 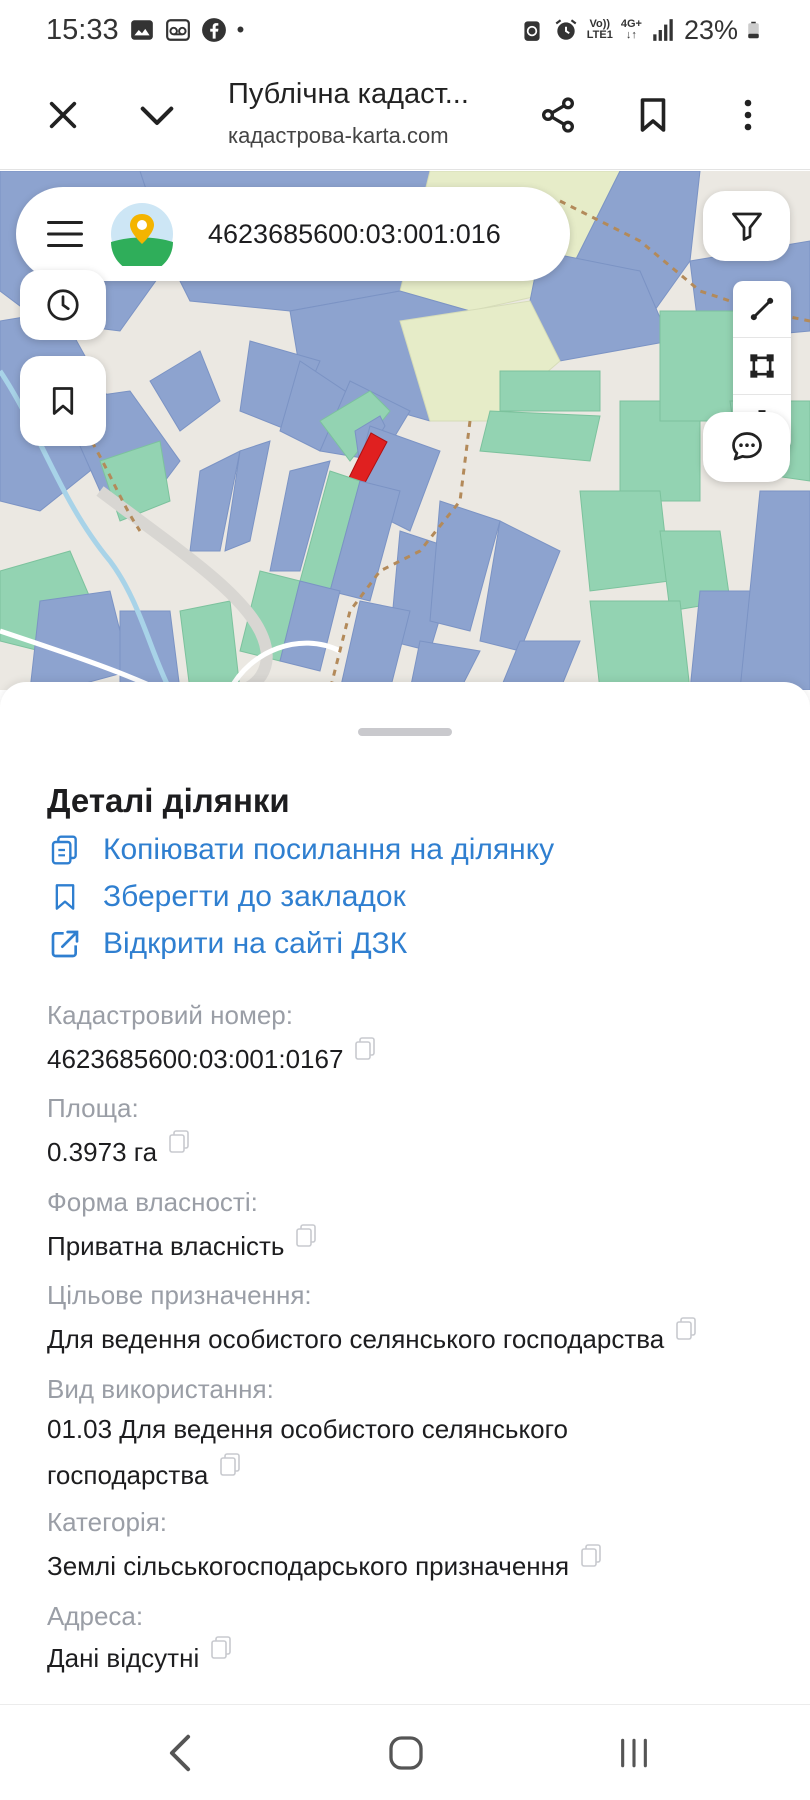 What do you see at coordinates (93, 1108) in the screenshot?
I see `area-label: Площа:` at bounding box center [93, 1108].